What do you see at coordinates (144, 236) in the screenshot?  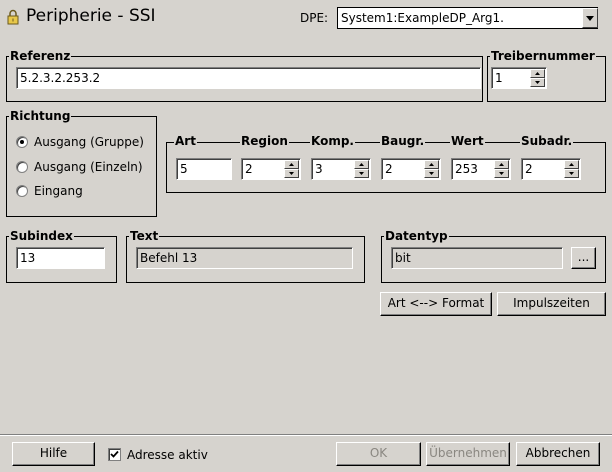 I see `text-label: Text` at bounding box center [144, 236].